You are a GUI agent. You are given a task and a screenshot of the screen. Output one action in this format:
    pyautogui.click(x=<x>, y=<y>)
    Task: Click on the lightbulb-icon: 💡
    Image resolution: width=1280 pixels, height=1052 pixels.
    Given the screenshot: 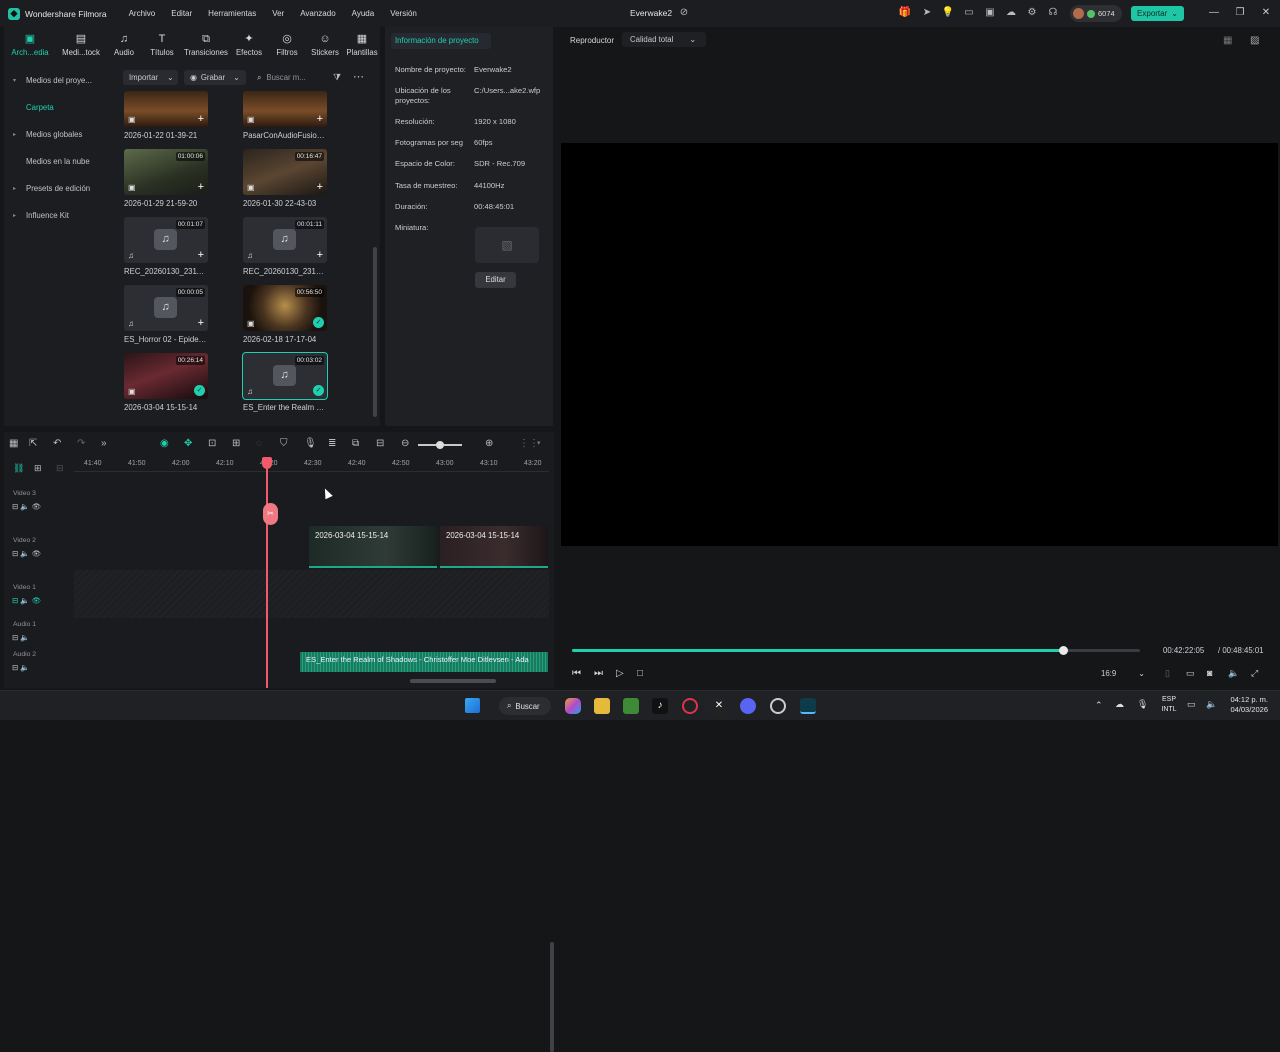 What is the action you would take?
    pyautogui.click(x=948, y=13)
    